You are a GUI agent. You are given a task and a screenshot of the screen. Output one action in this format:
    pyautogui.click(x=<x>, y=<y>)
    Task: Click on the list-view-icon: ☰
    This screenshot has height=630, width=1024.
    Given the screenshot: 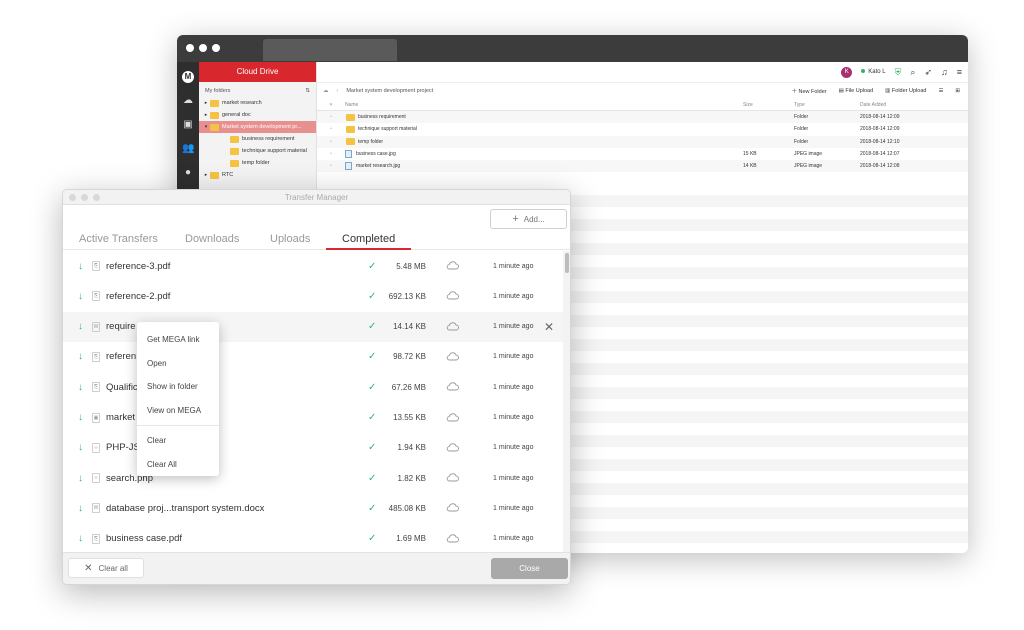 What is the action you would take?
    pyautogui.click(x=940, y=91)
    